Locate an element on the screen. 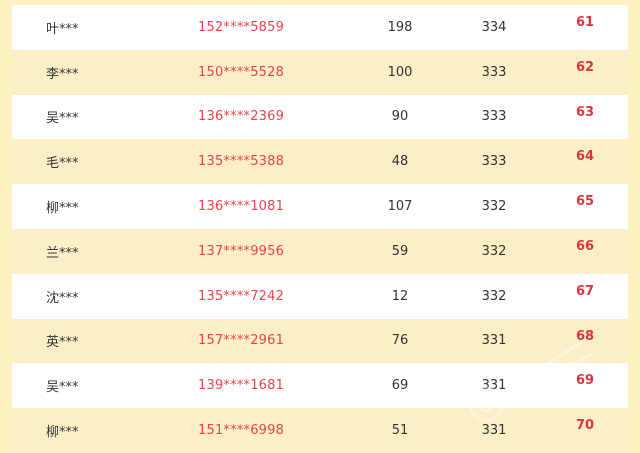 The height and width of the screenshot is (453, 640). stat-a: 51 is located at coordinates (400, 431).